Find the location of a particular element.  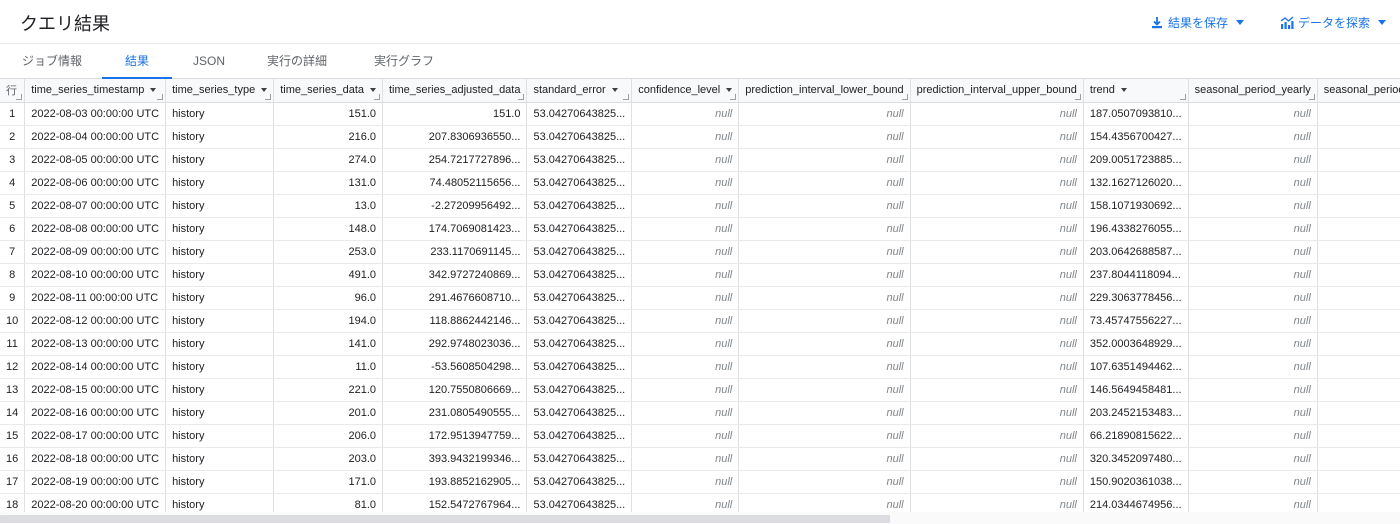

table-cell: 491.0 is located at coordinates (328, 275).